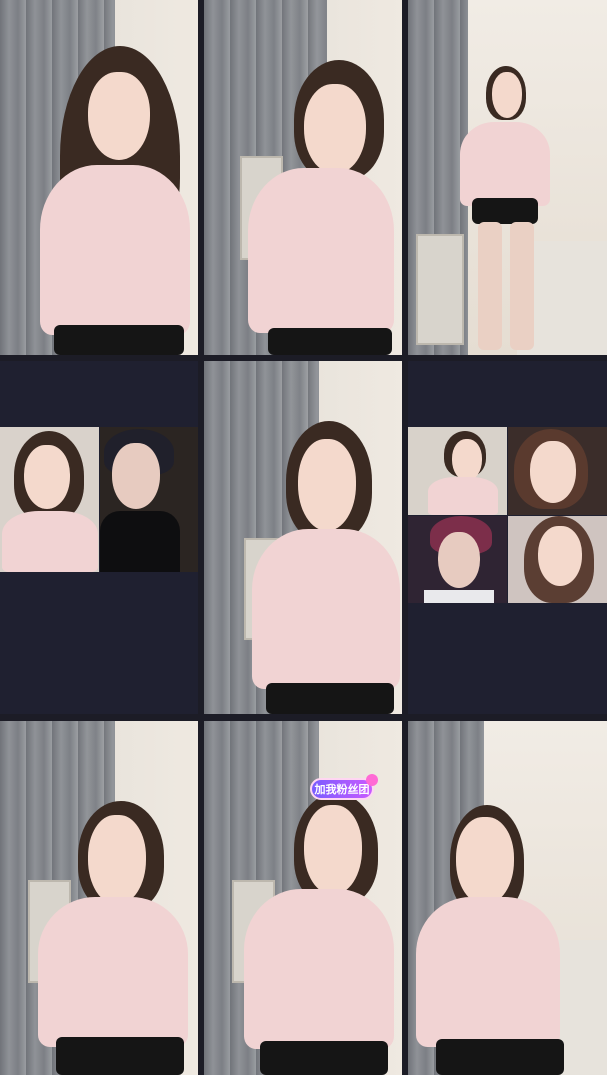 The height and width of the screenshot is (1075, 607). What do you see at coordinates (342, 790) in the screenshot?
I see `fan-club-badge-label: 加我粉丝团` at bounding box center [342, 790].